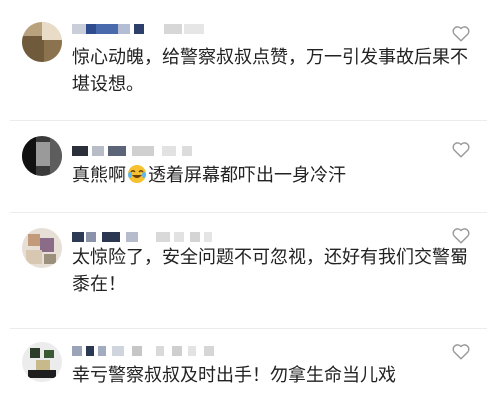  Describe the element at coordinates (99, 175) in the screenshot. I see `comment-text-part: 真熊啊` at that location.